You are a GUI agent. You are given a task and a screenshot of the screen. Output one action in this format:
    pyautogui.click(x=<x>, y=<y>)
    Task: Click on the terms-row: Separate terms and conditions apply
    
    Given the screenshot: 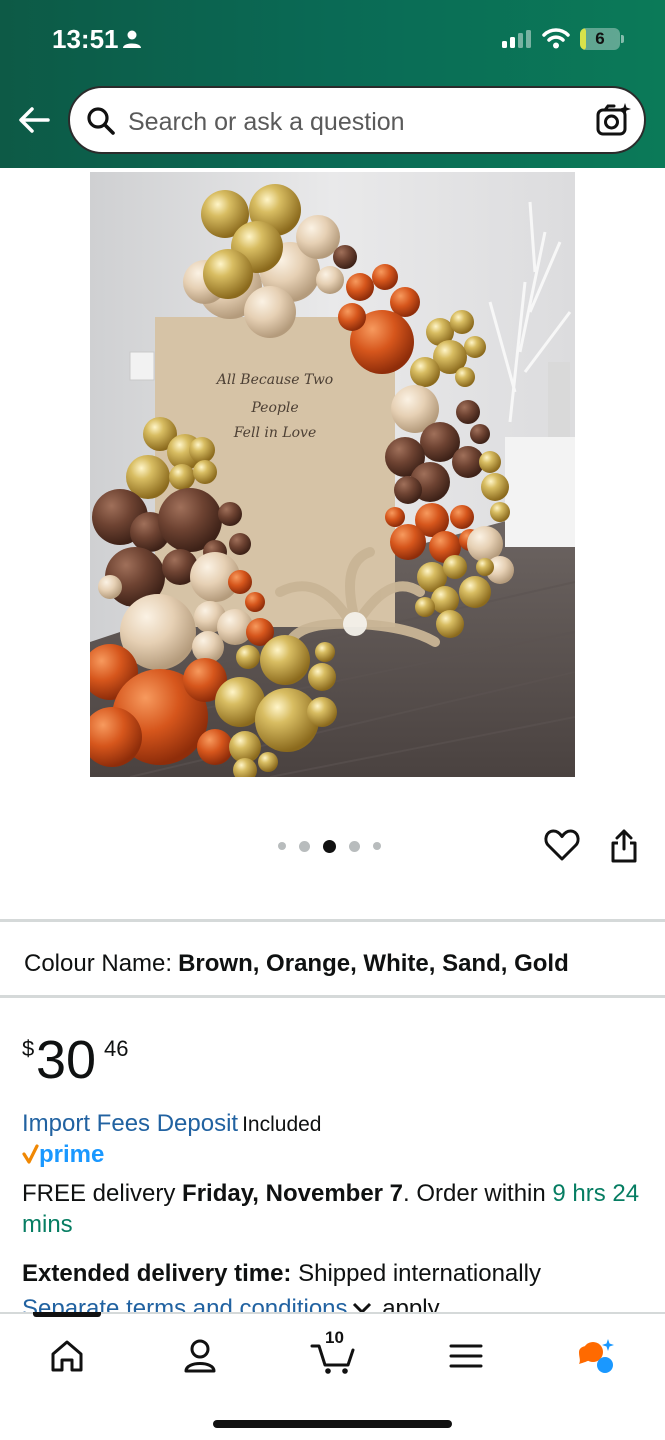 What is the action you would take?
    pyautogui.click(x=231, y=1303)
    